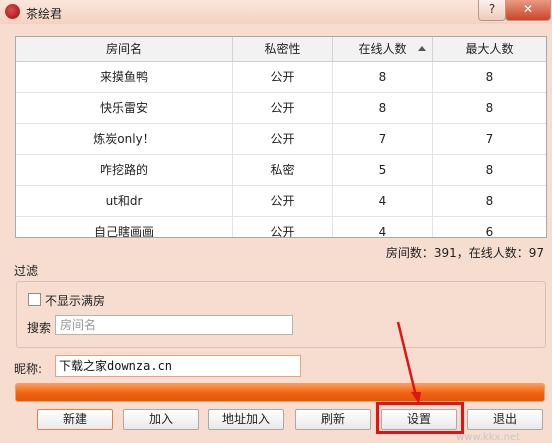 The width and height of the screenshot is (552, 443). What do you see at coordinates (161, 419) in the screenshot?
I see `join-button: 加入` at bounding box center [161, 419].